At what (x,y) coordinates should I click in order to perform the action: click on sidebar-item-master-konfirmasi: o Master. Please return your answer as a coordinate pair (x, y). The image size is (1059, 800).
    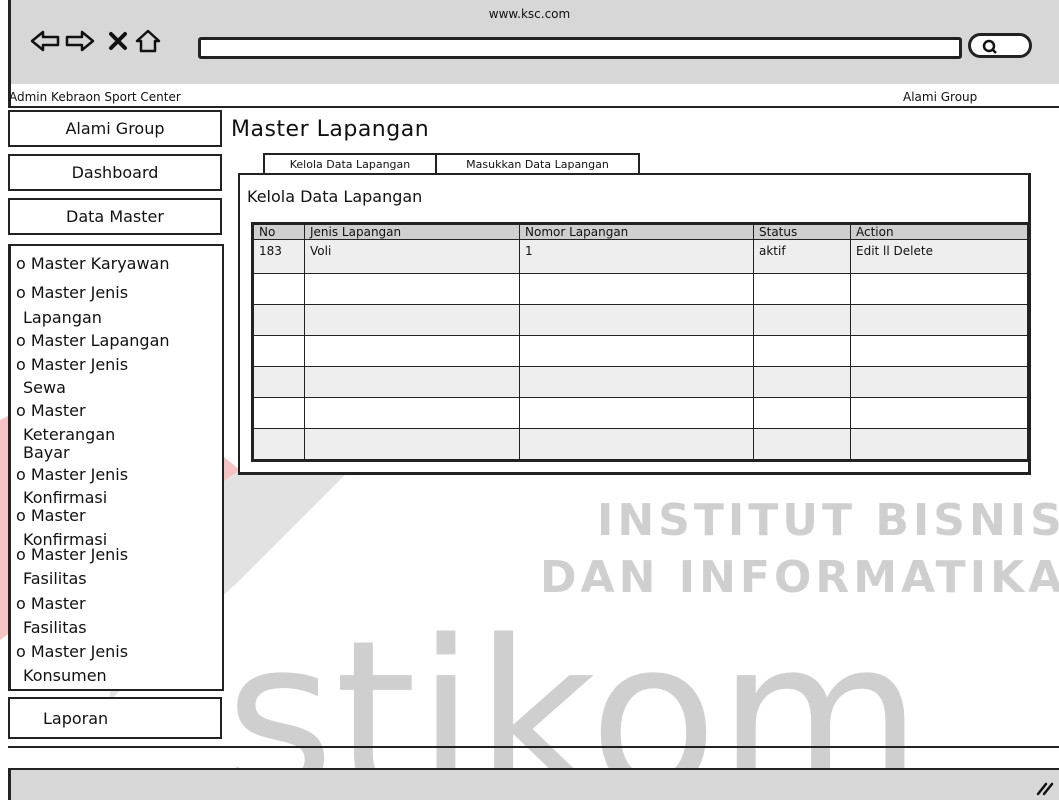
    Looking at the image, I should click on (118, 516).